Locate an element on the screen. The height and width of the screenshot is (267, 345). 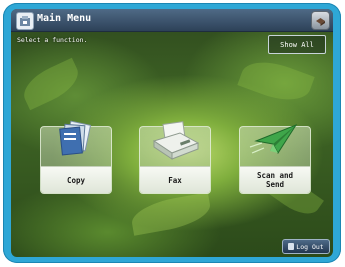
fax-button: Fax is located at coordinates (175, 157).